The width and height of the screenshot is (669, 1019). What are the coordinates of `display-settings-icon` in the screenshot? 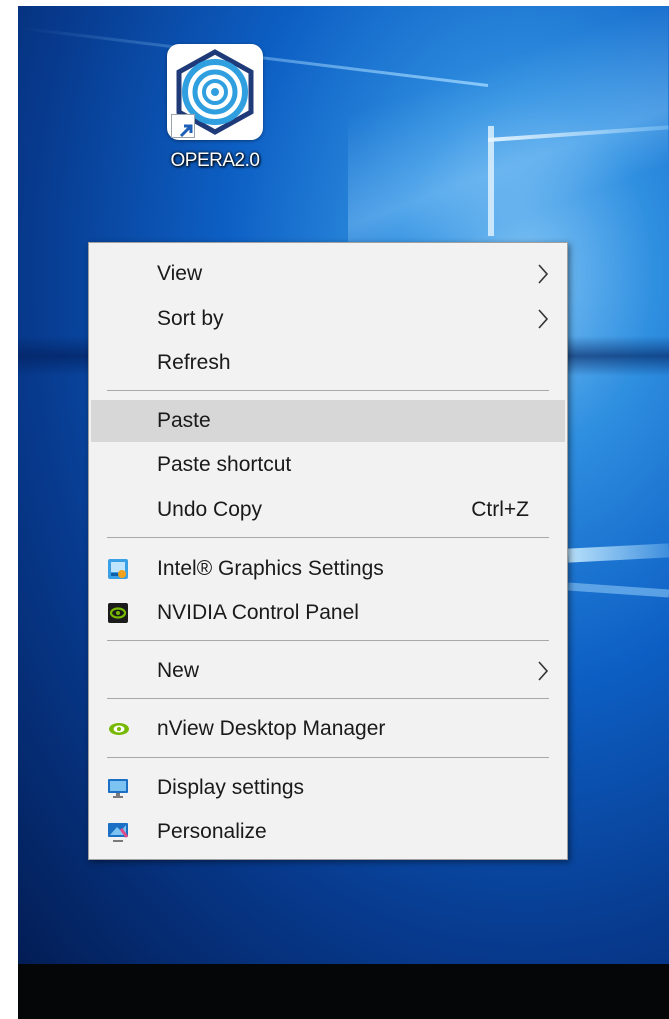 It's located at (118, 788).